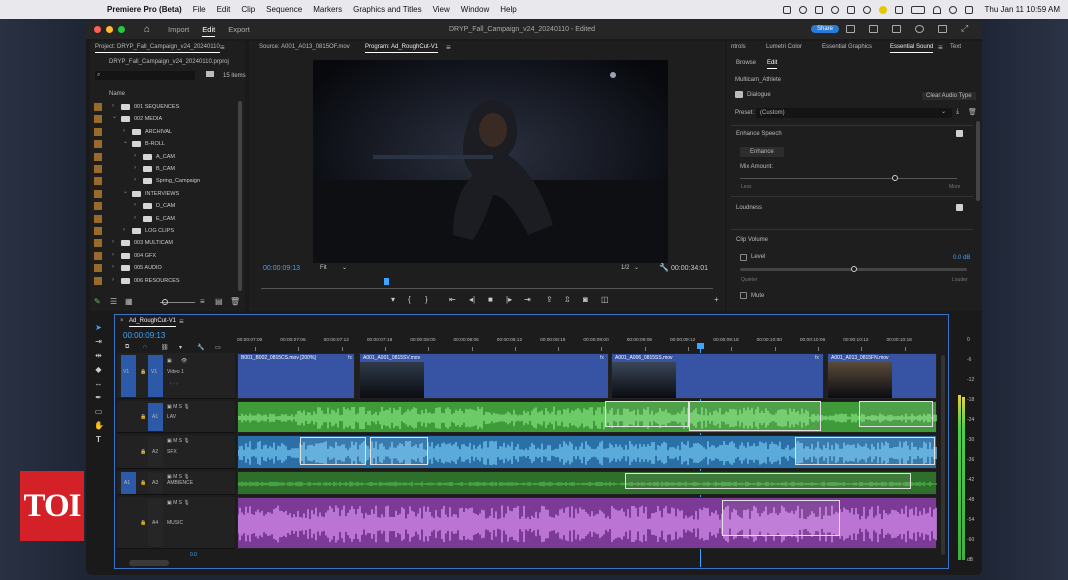 Image resolution: width=1068 pixels, height=580 pixels. Describe the element at coordinates (209, 31) in the screenshot. I see `tab-edit: Edit` at that location.